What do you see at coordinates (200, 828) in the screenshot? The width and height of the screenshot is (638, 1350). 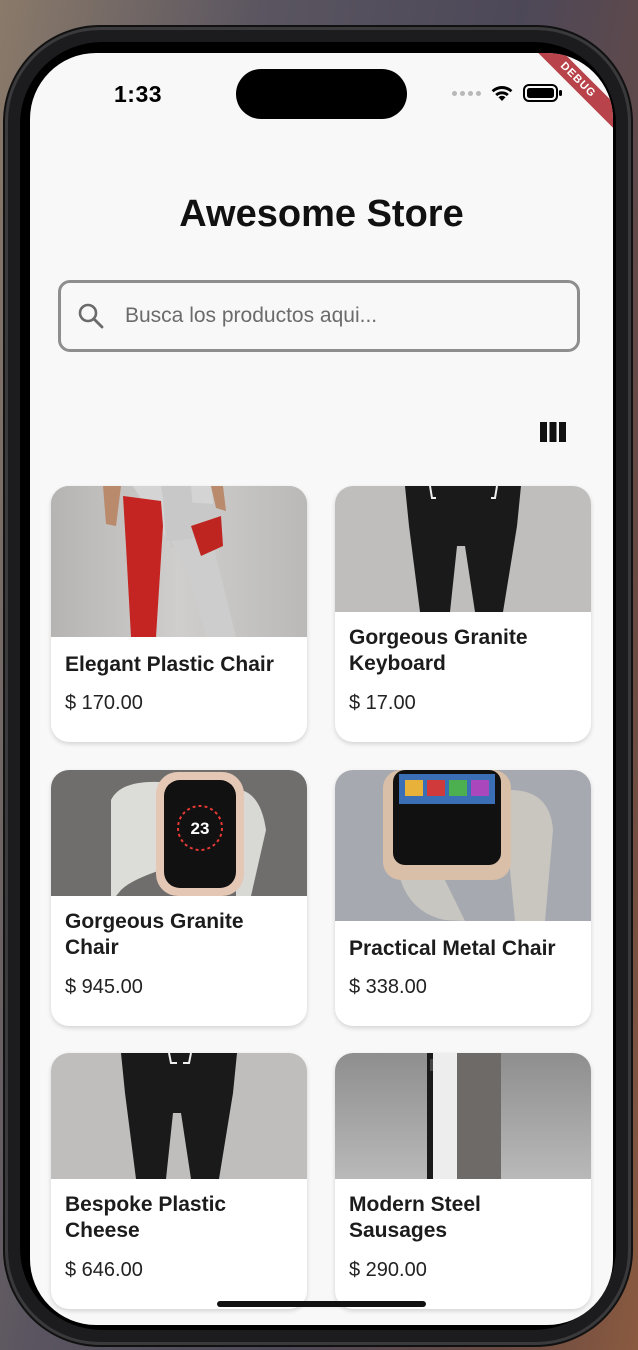 I see `svg-text: 23` at bounding box center [200, 828].